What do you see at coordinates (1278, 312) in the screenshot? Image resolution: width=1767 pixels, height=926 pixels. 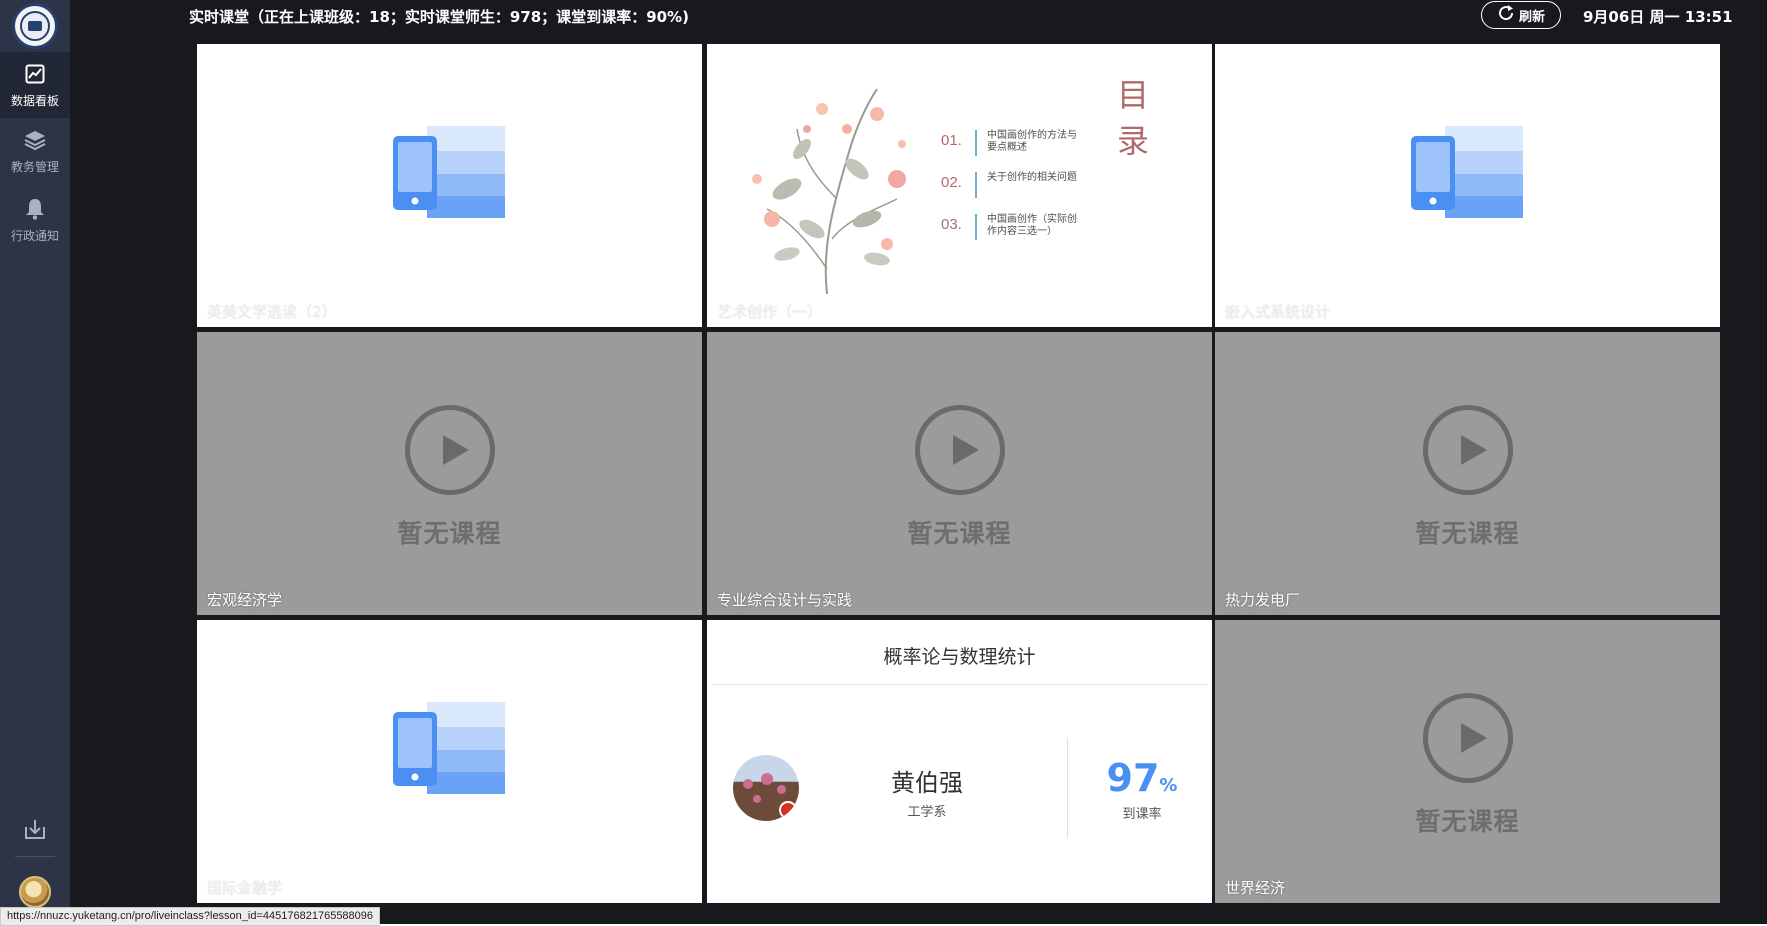 I see `tile-caption: 嵌入式系统设计` at bounding box center [1278, 312].